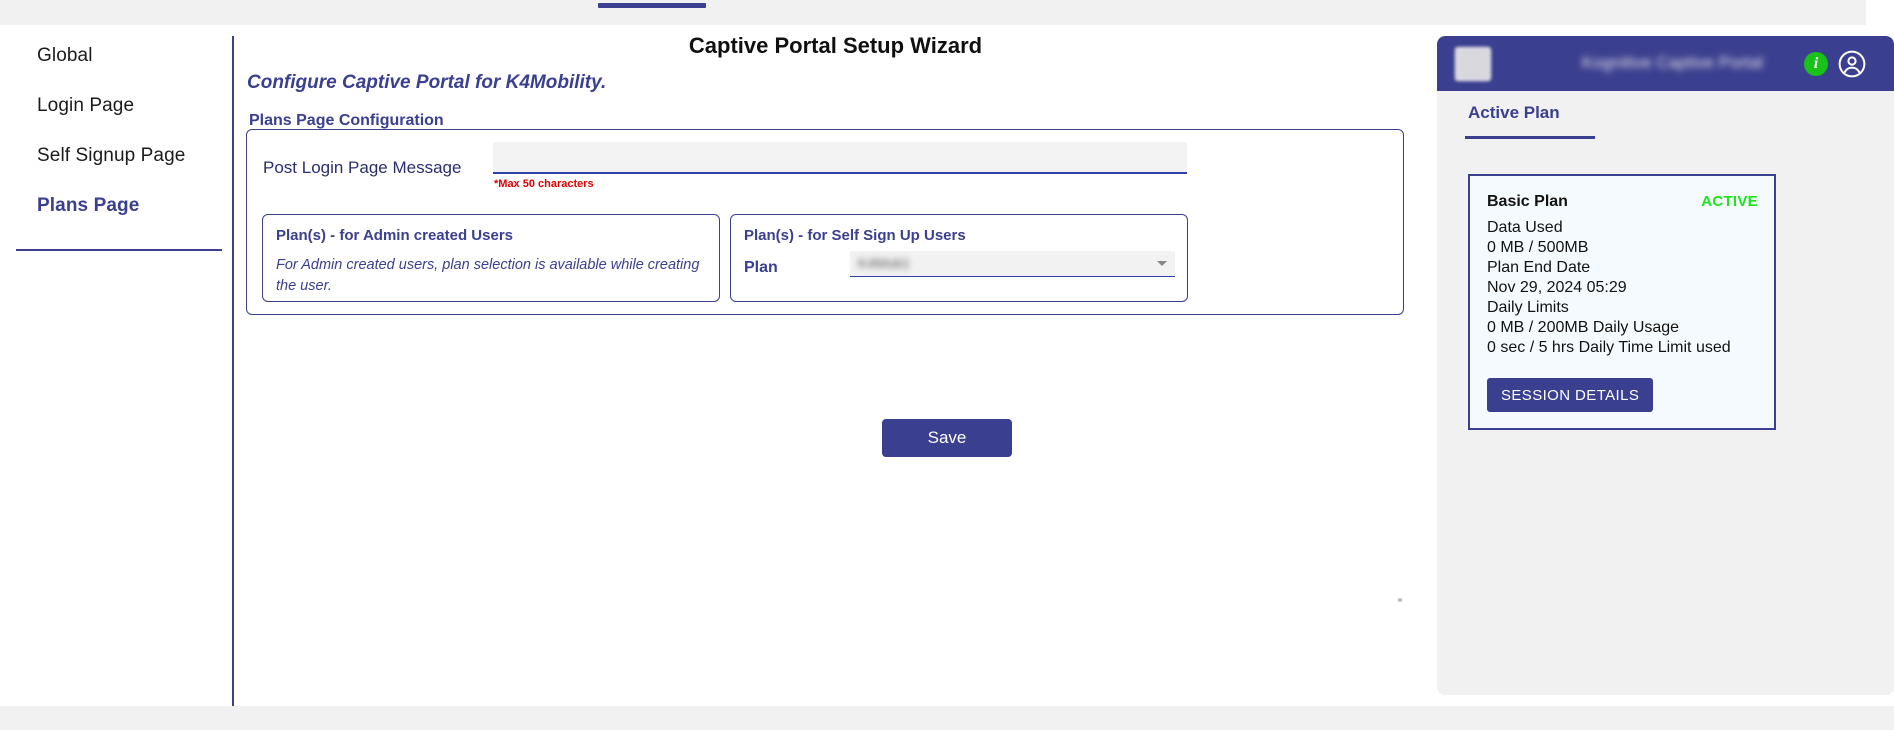 The height and width of the screenshot is (730, 1894). I want to click on tab-active-underline, so click(1530, 137).